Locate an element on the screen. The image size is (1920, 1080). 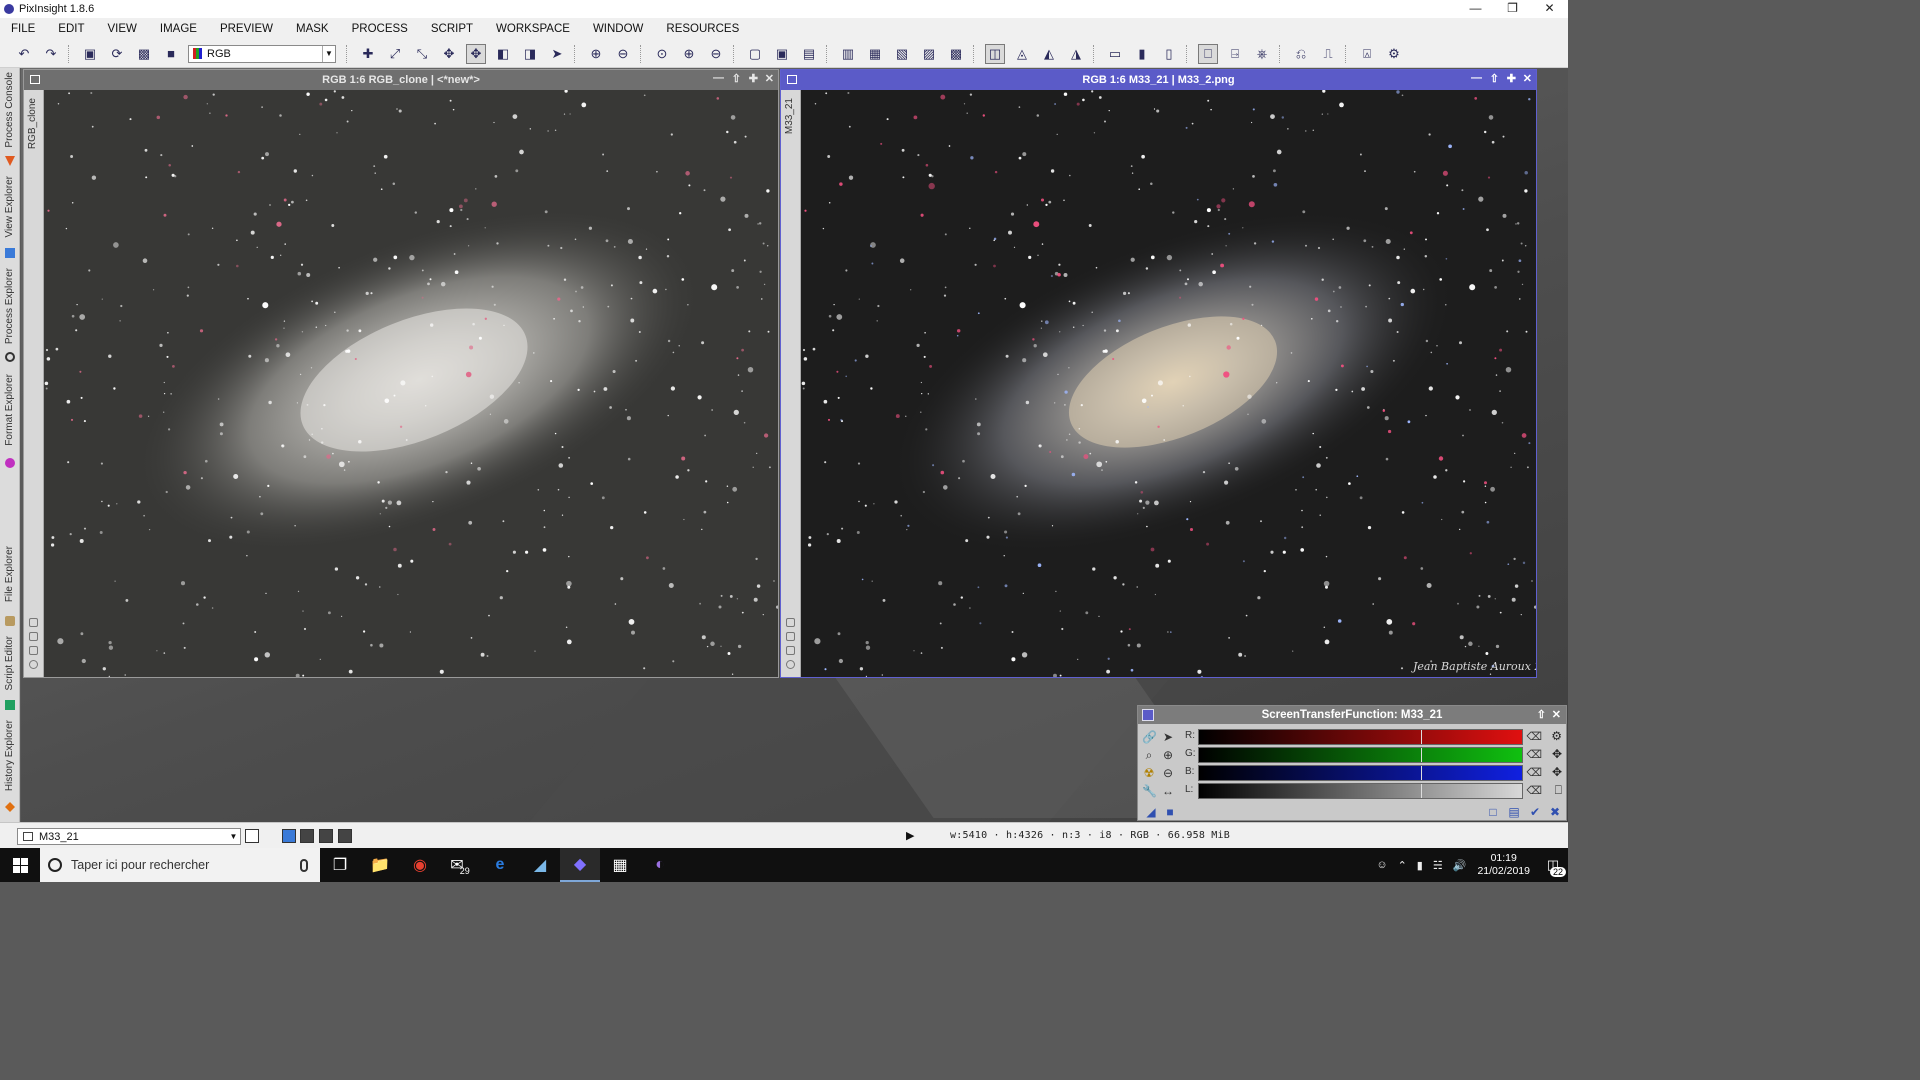
microphone-icon is located at coordinates (304, 865).